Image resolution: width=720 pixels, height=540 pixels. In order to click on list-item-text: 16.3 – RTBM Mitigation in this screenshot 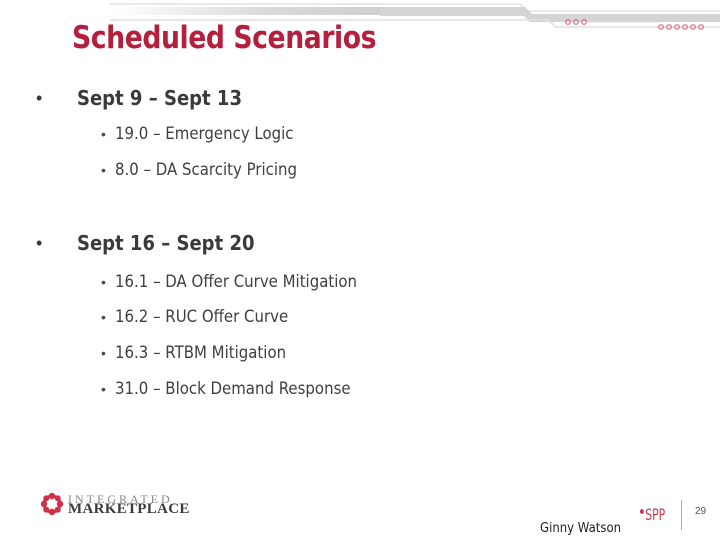, I will do `click(201, 353)`.